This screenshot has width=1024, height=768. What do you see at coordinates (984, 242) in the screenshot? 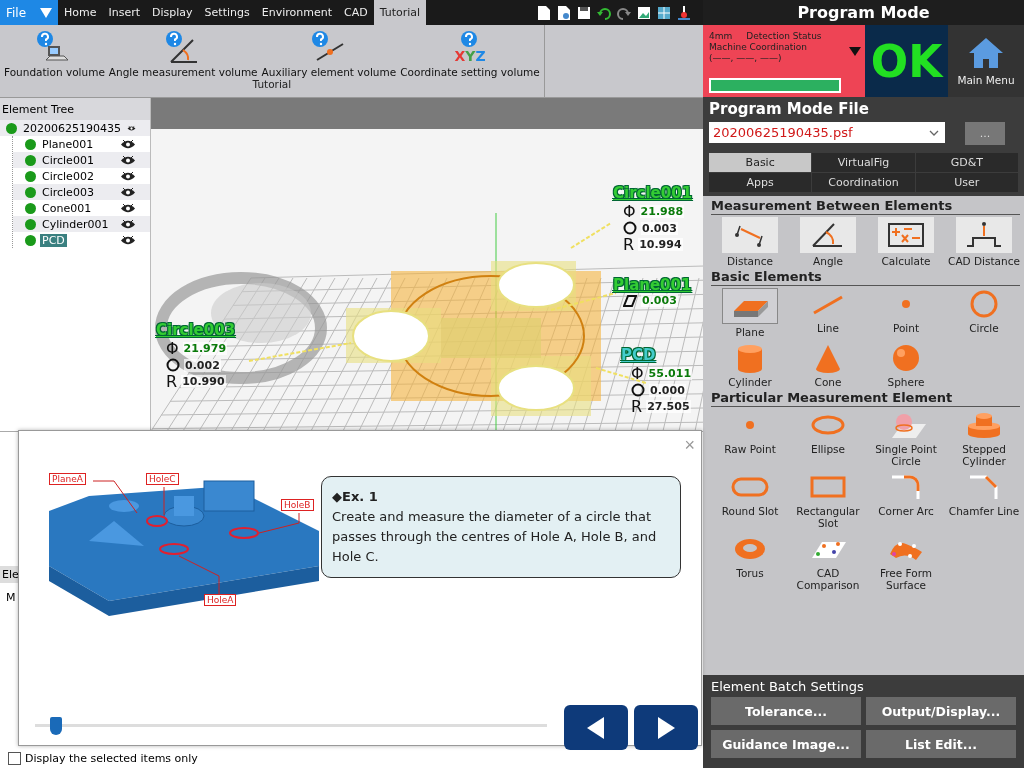
I see `element-button: CAD Distance` at bounding box center [984, 242].